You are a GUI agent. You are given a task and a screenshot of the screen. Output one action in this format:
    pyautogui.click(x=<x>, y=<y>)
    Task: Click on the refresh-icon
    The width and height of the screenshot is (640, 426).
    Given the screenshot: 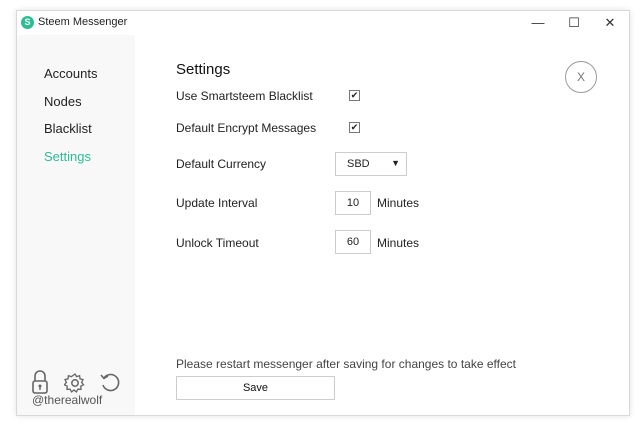 What is the action you would take?
    pyautogui.click(x=110, y=383)
    